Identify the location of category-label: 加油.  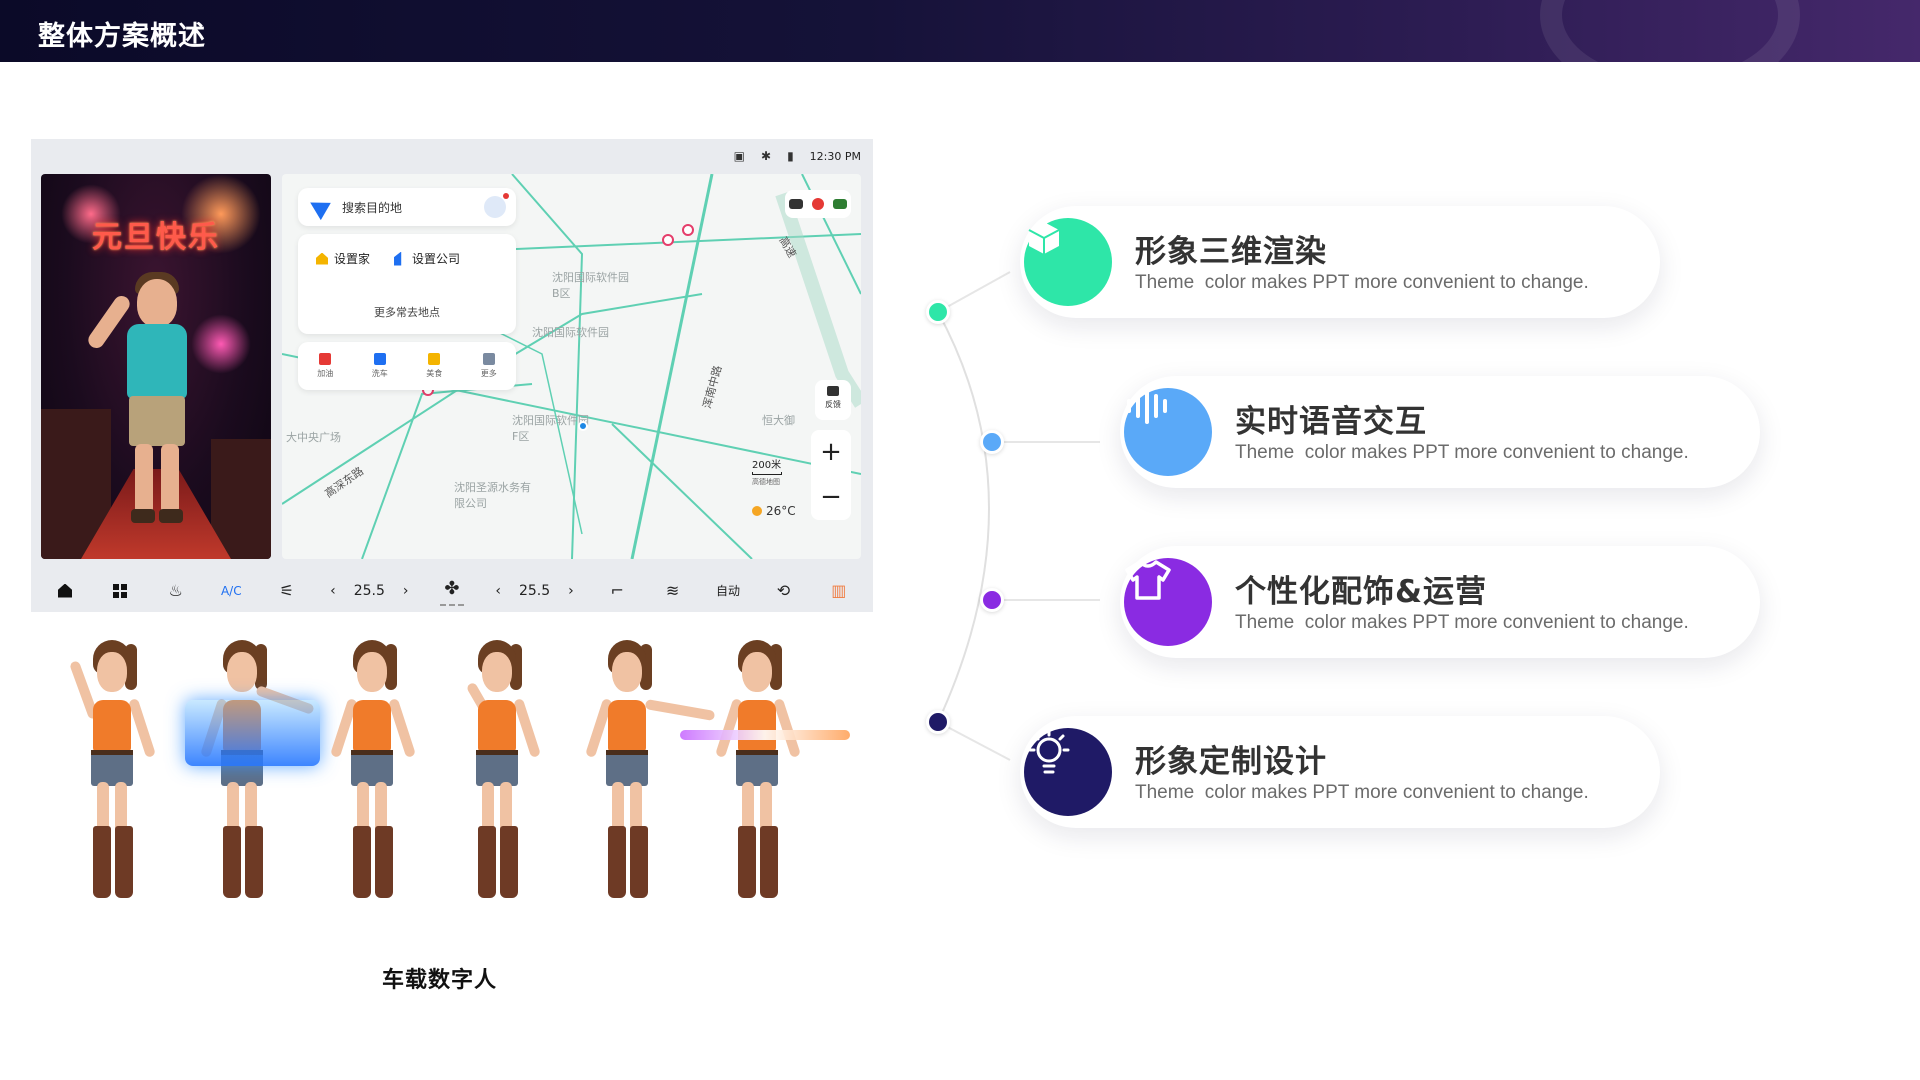
(325, 373).